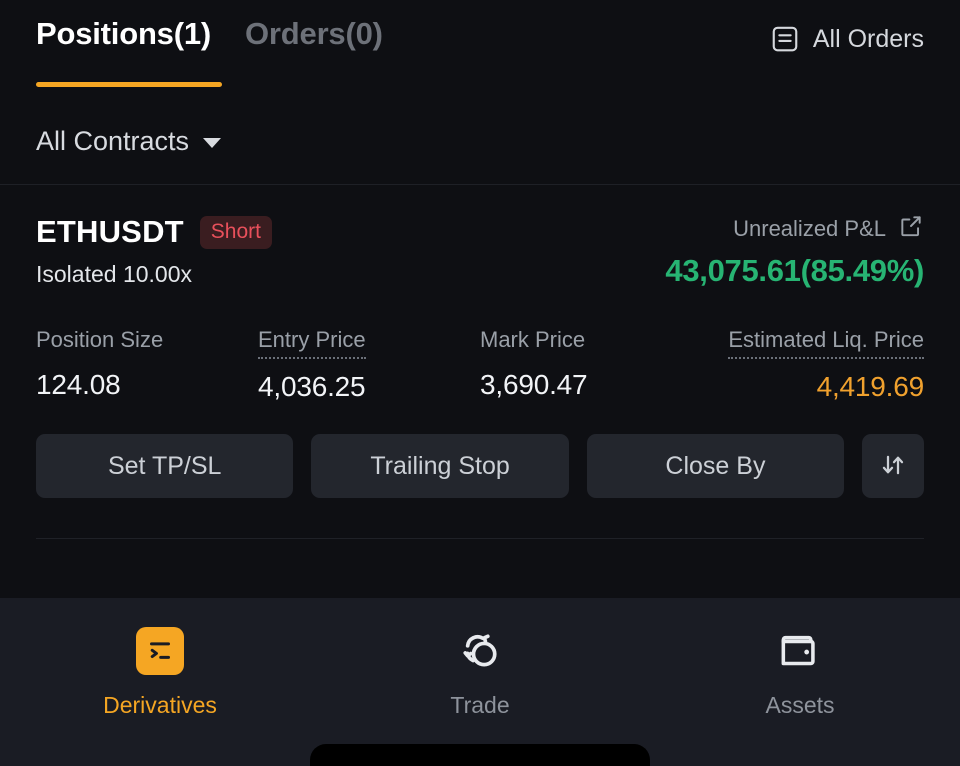 The height and width of the screenshot is (766, 960). Describe the element at coordinates (154, 274) in the screenshot. I see `margin-mode-leverage: Isolated 10.00x` at that location.